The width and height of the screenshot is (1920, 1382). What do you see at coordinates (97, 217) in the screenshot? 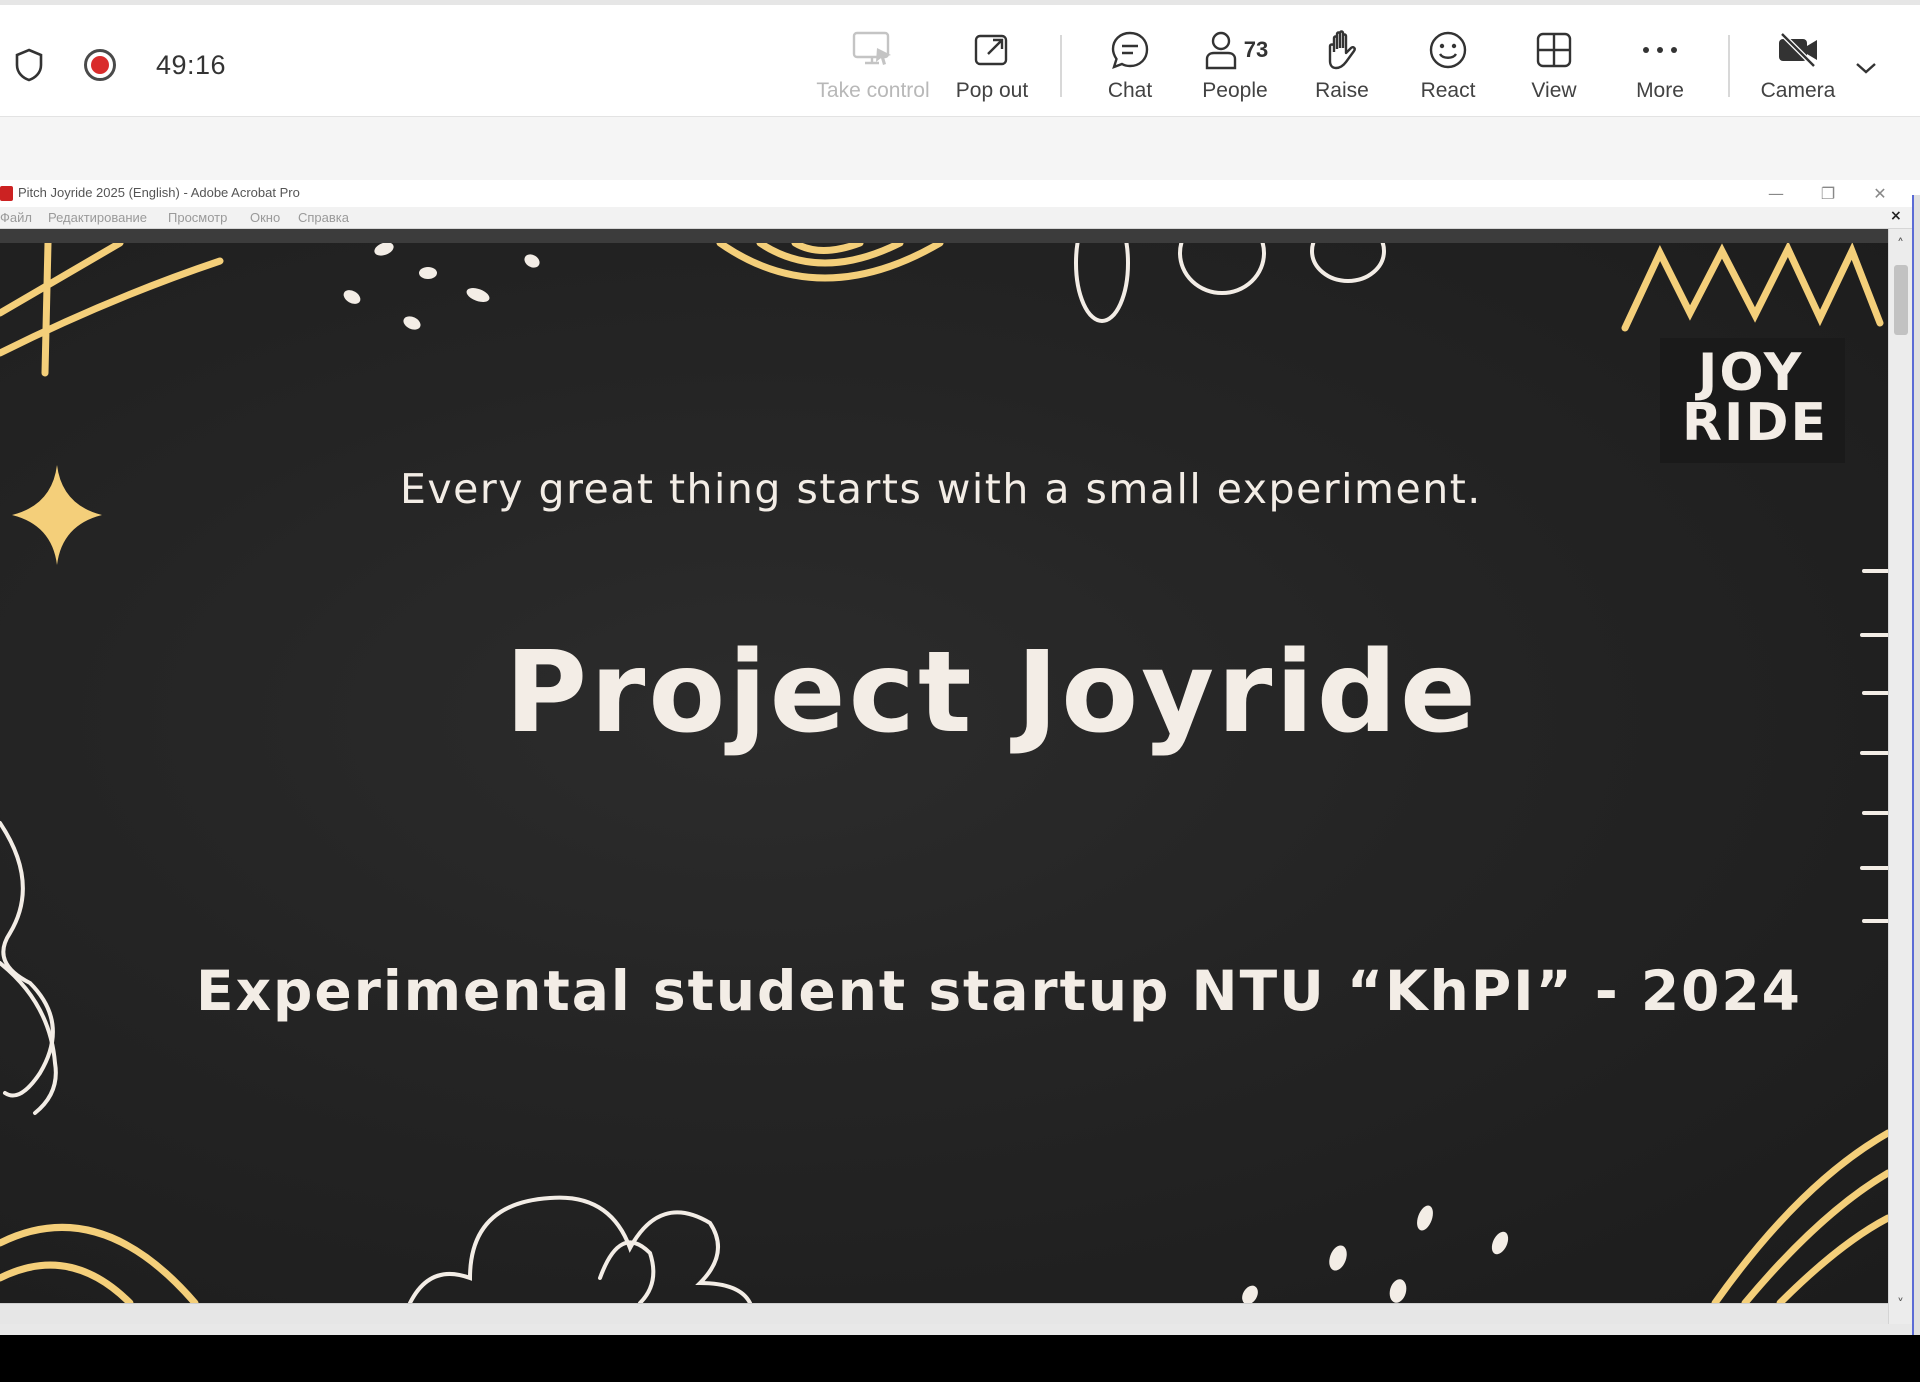
I see `menu-edit: Редактирование` at bounding box center [97, 217].